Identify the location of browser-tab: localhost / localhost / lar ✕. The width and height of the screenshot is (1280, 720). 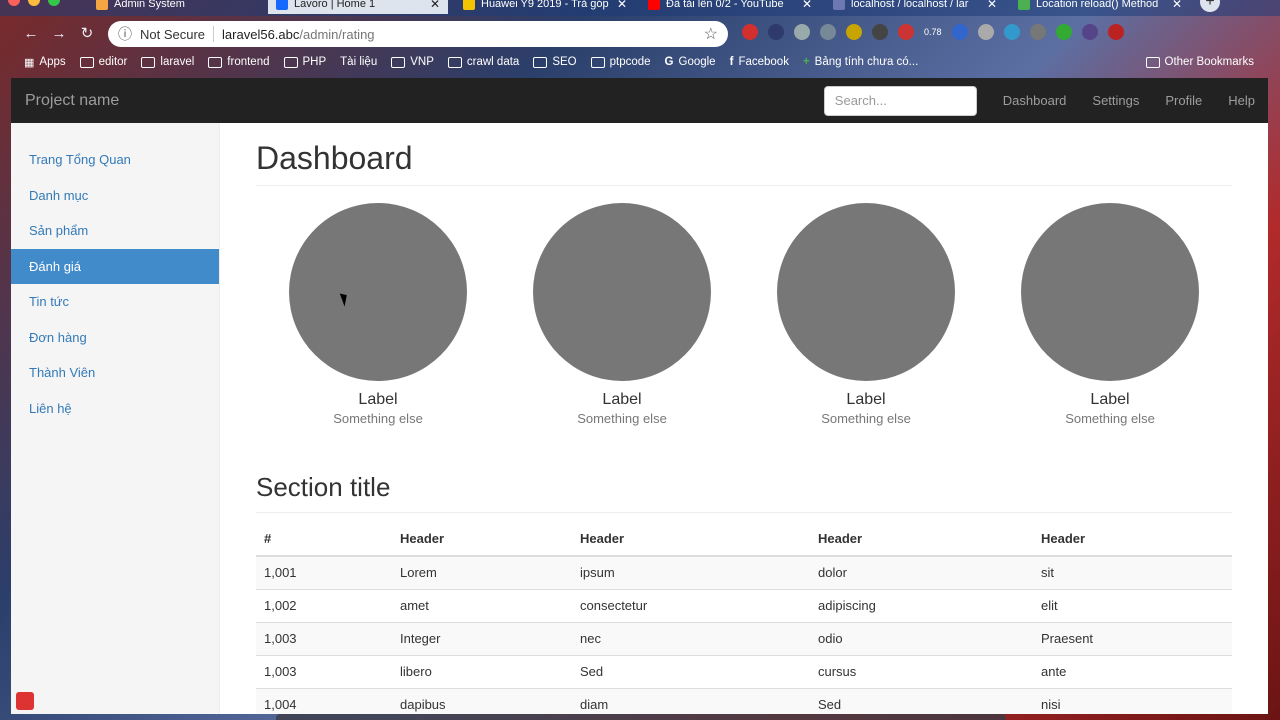
(915, 7).